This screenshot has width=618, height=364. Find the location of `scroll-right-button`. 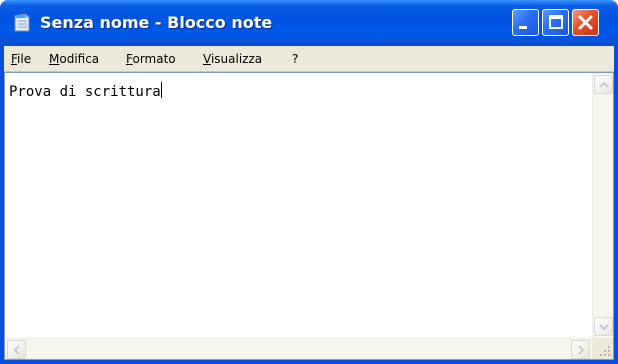

scroll-right-button is located at coordinates (580, 349).